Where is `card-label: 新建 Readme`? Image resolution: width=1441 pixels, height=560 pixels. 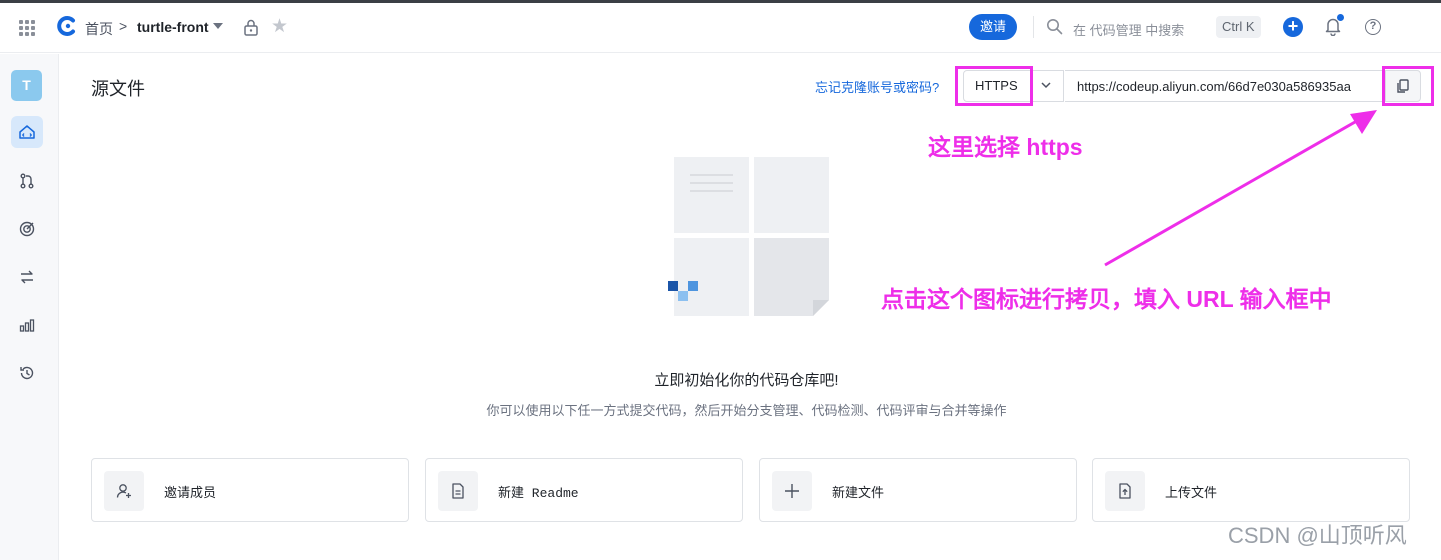 card-label: 新建 Readme is located at coordinates (538, 493).